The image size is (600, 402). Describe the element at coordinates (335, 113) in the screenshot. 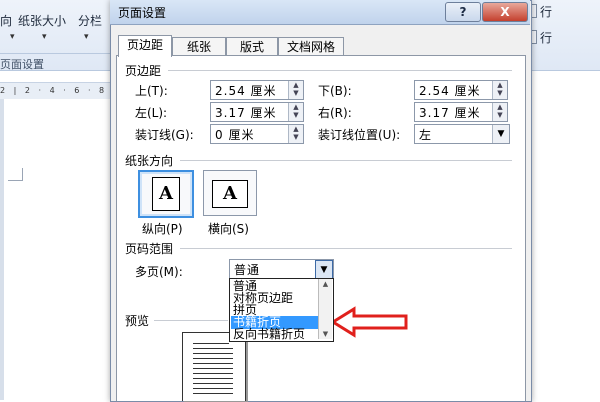

I see `right-margin-label: 右(R):` at that location.